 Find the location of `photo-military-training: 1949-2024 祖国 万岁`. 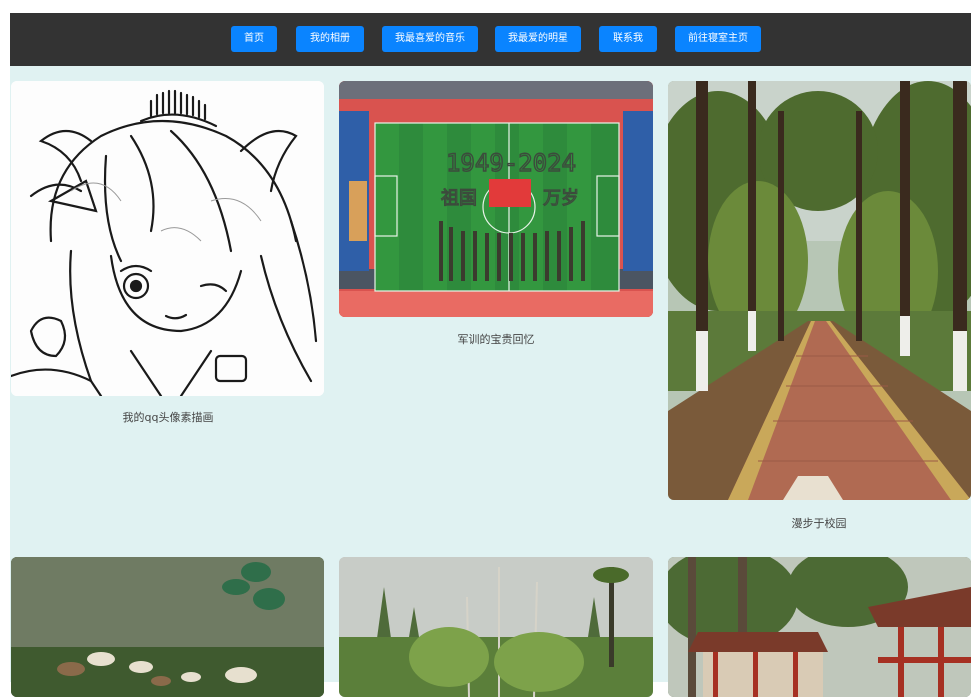

photo-military-training: 1949-2024 祖国 万岁 is located at coordinates (496, 199).